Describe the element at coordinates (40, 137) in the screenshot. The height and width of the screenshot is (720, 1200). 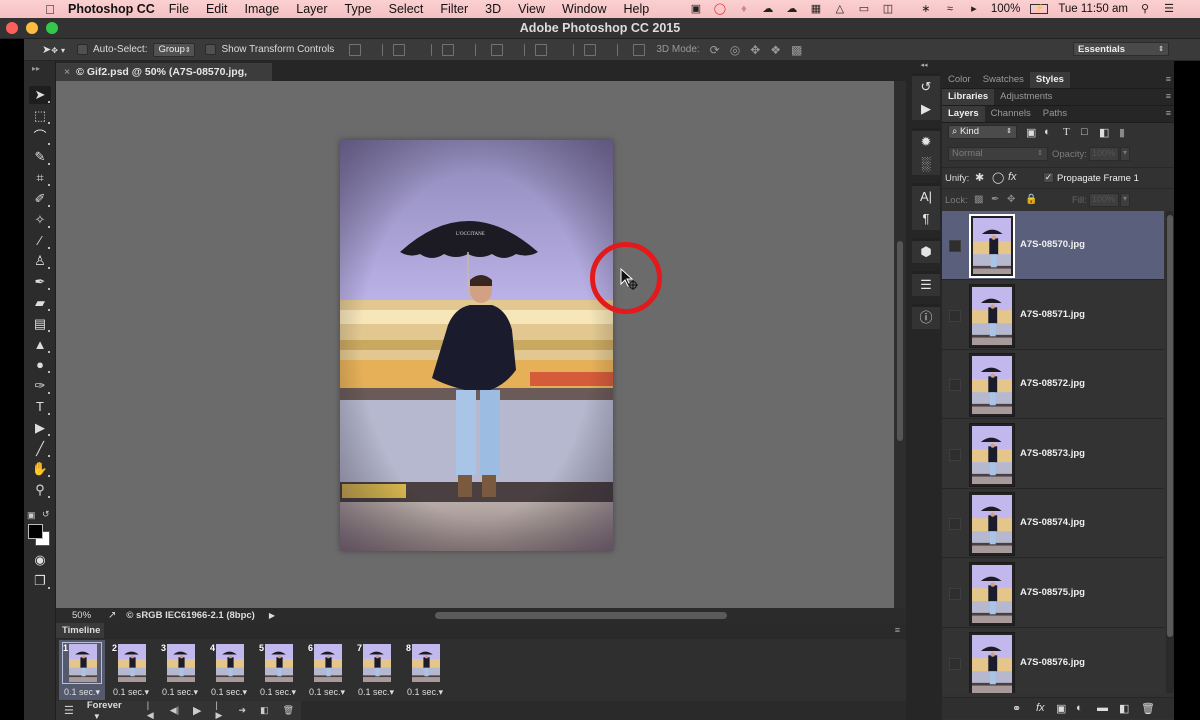
I see `lasso-tool: ⌒` at that location.